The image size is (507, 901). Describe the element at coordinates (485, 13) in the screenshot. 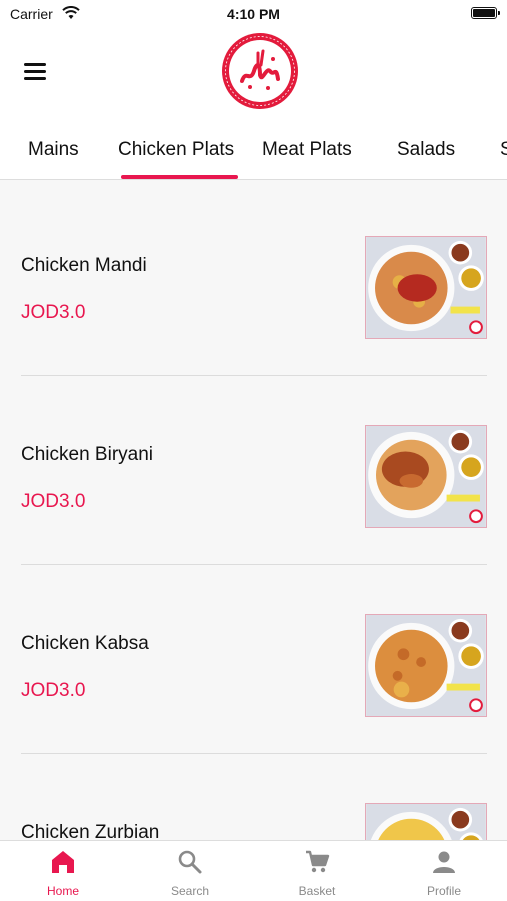

I see `battery-icon` at that location.